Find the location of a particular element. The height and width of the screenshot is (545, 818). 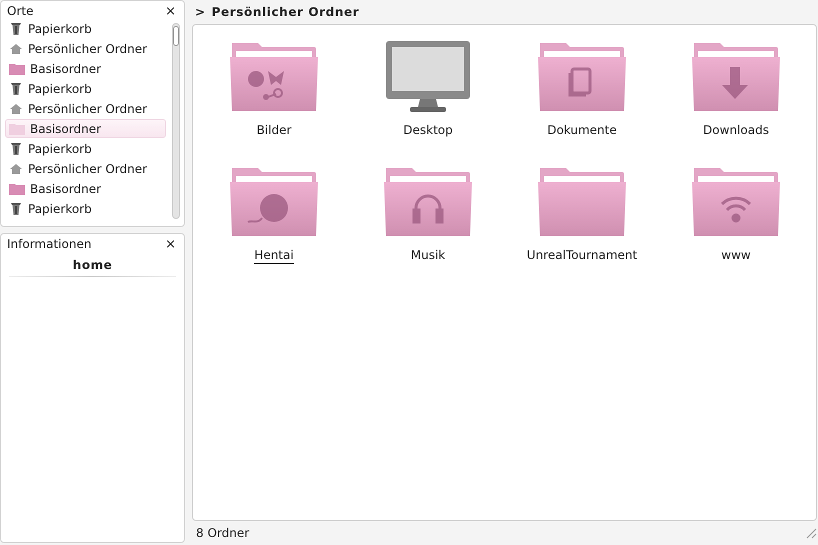

file-name: www is located at coordinates (736, 256).